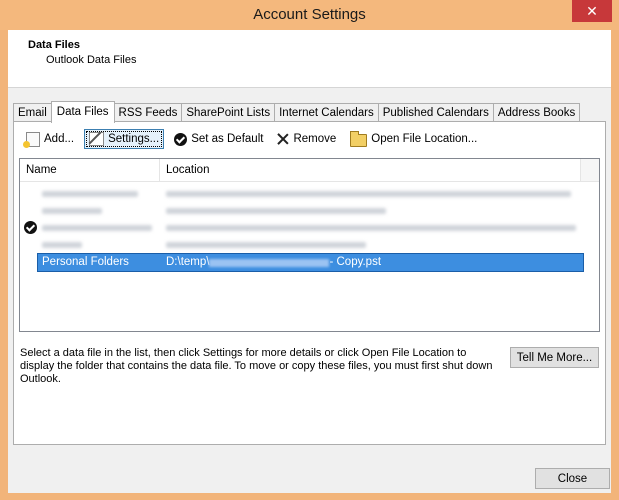  I want to click on close-button: Close, so click(572, 478).